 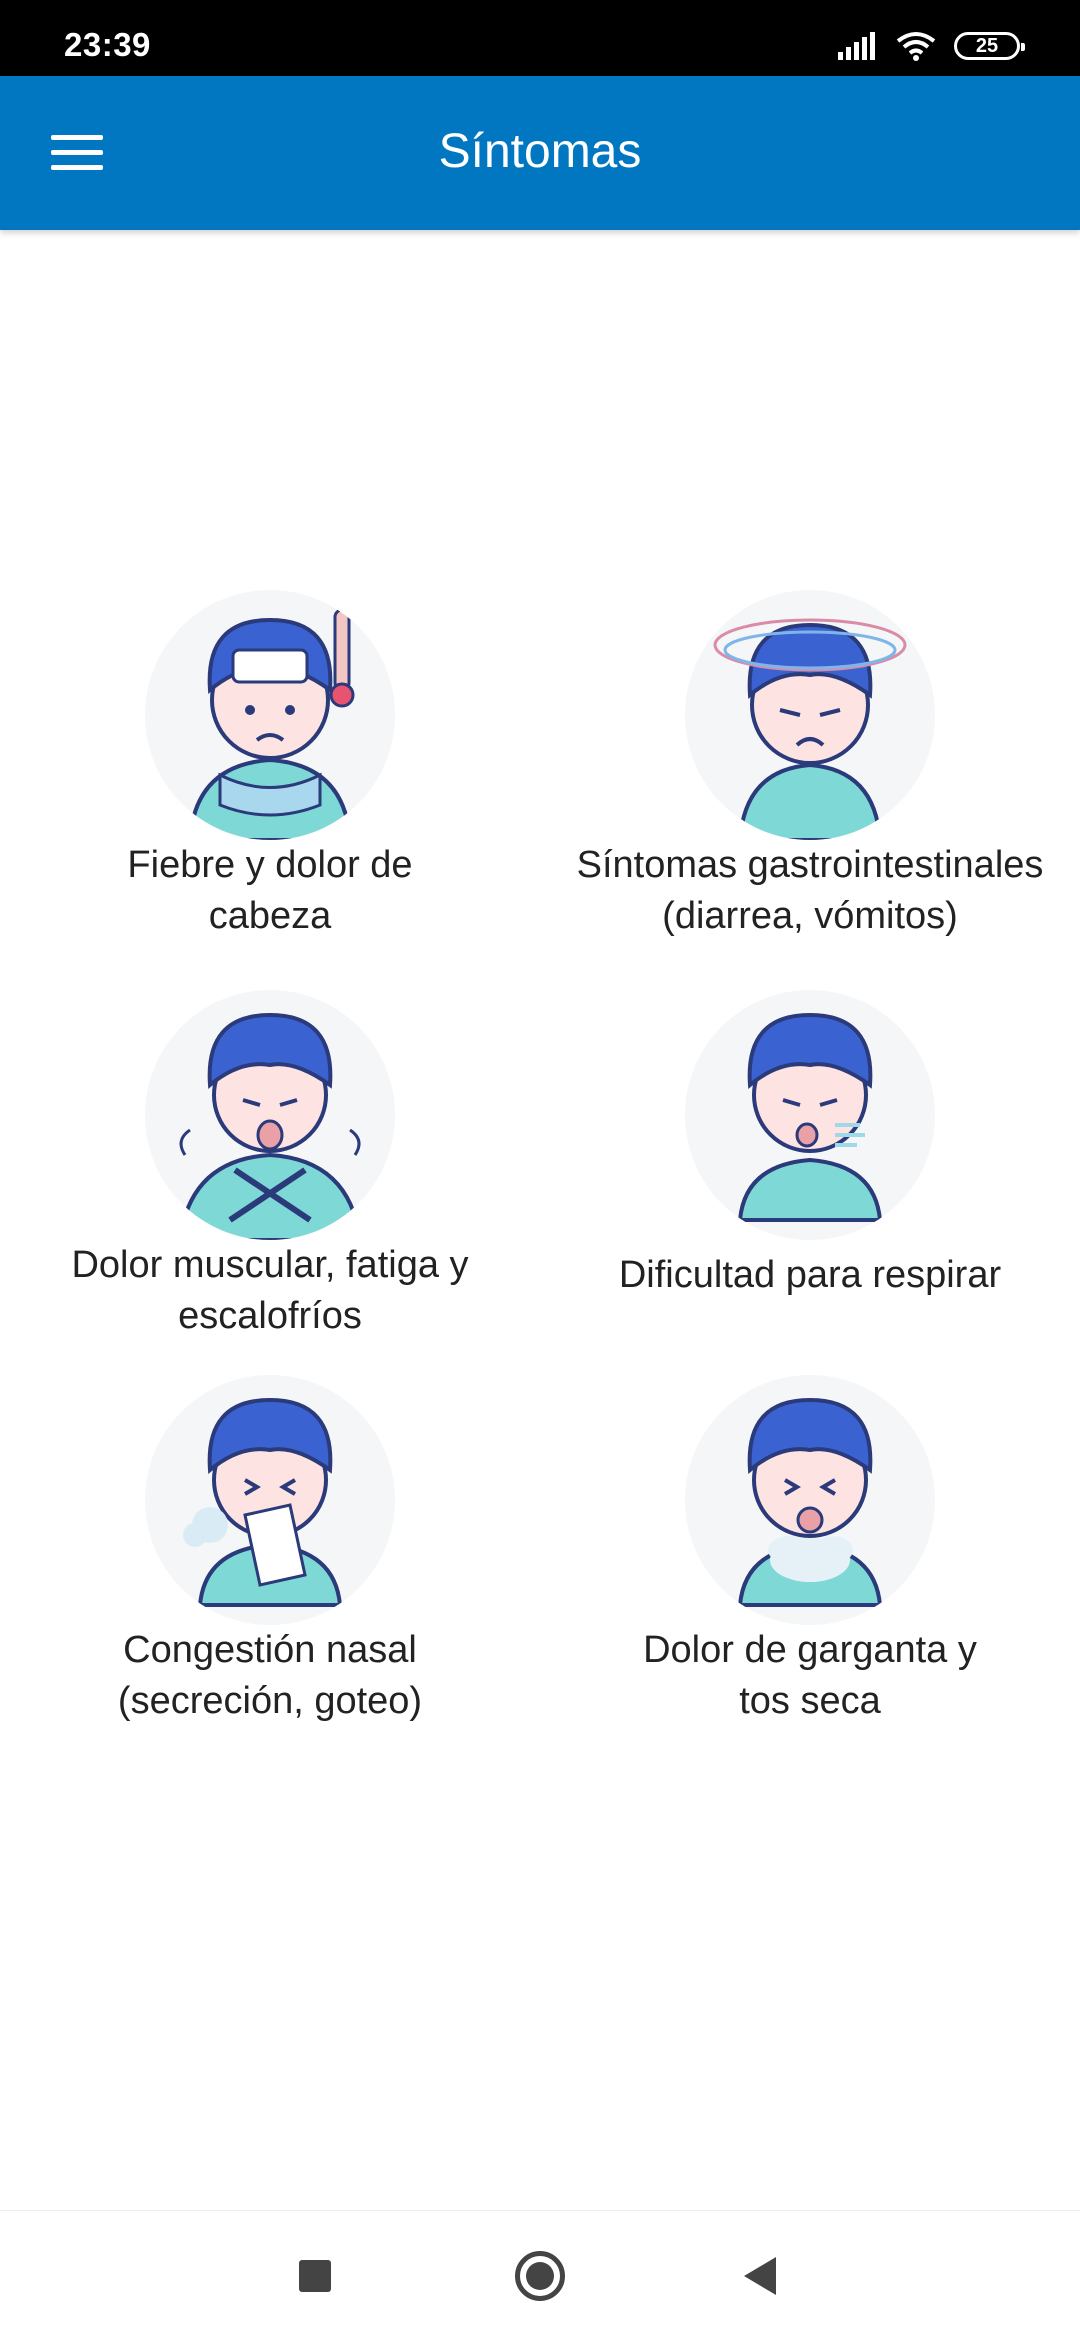 I want to click on battery-icon: 25, so click(x=989, y=46).